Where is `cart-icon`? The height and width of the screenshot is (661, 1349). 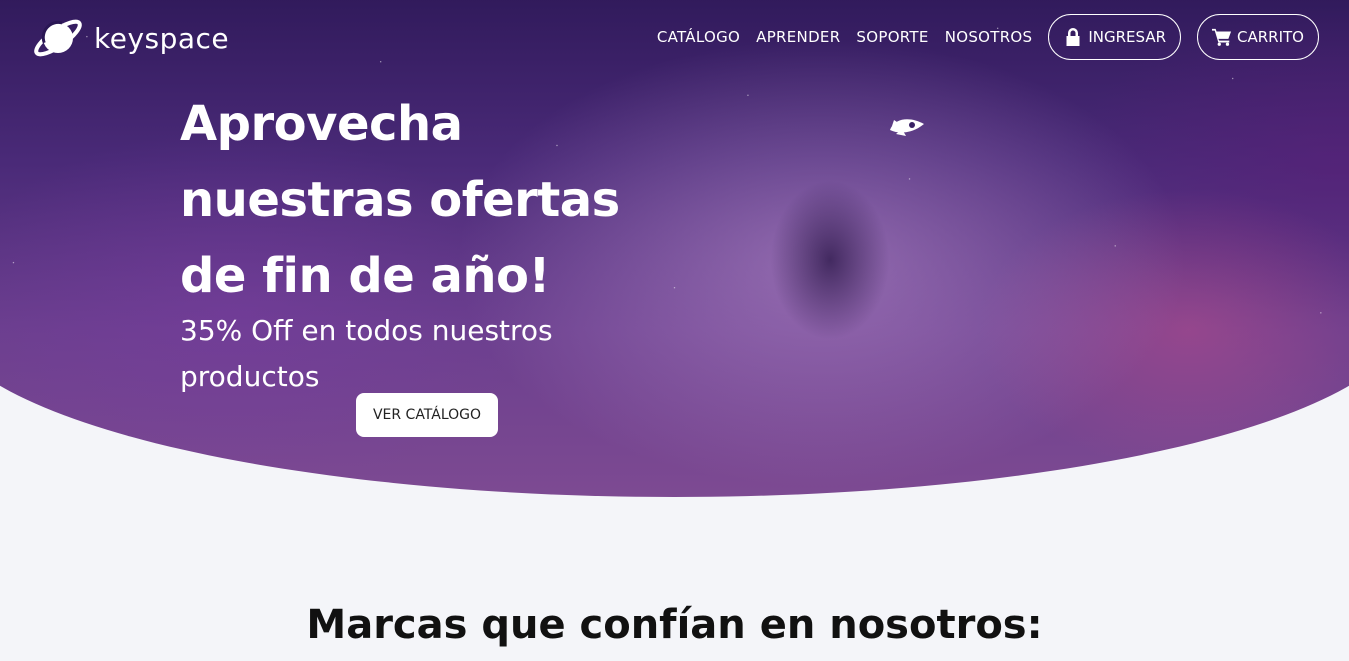
cart-icon is located at coordinates (1222, 37).